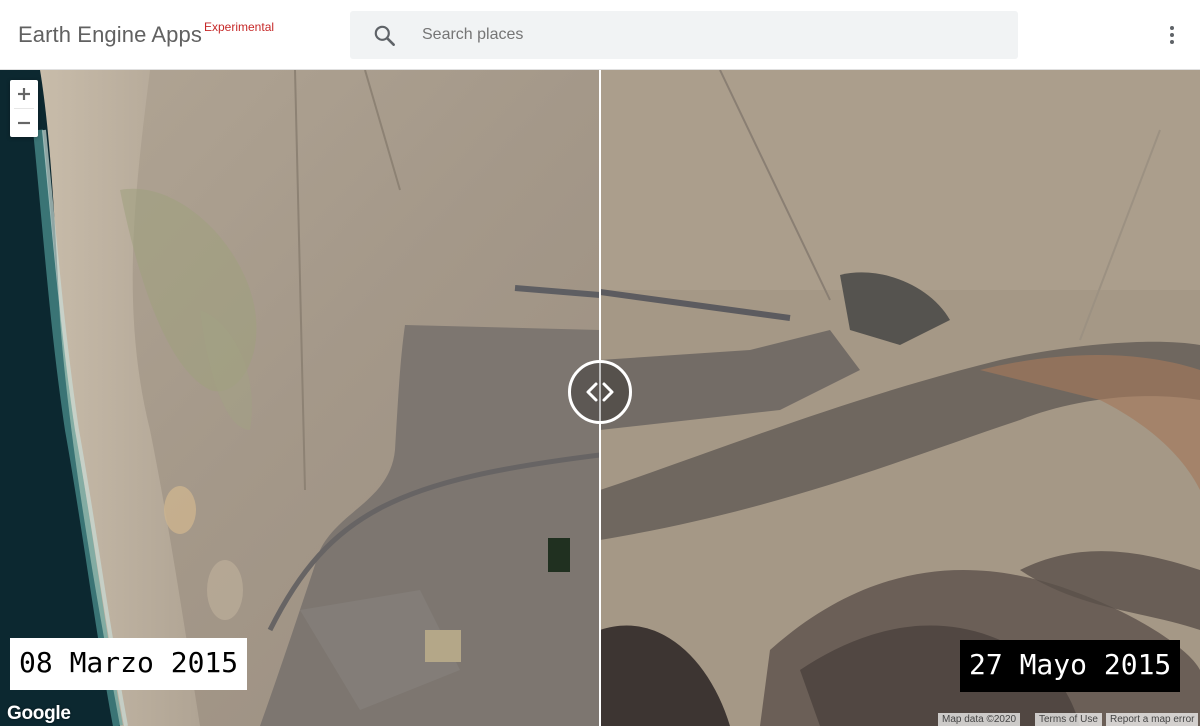 The image size is (1200, 726). I want to click on left-date-label: 08 Marzo 2015, so click(129, 664).